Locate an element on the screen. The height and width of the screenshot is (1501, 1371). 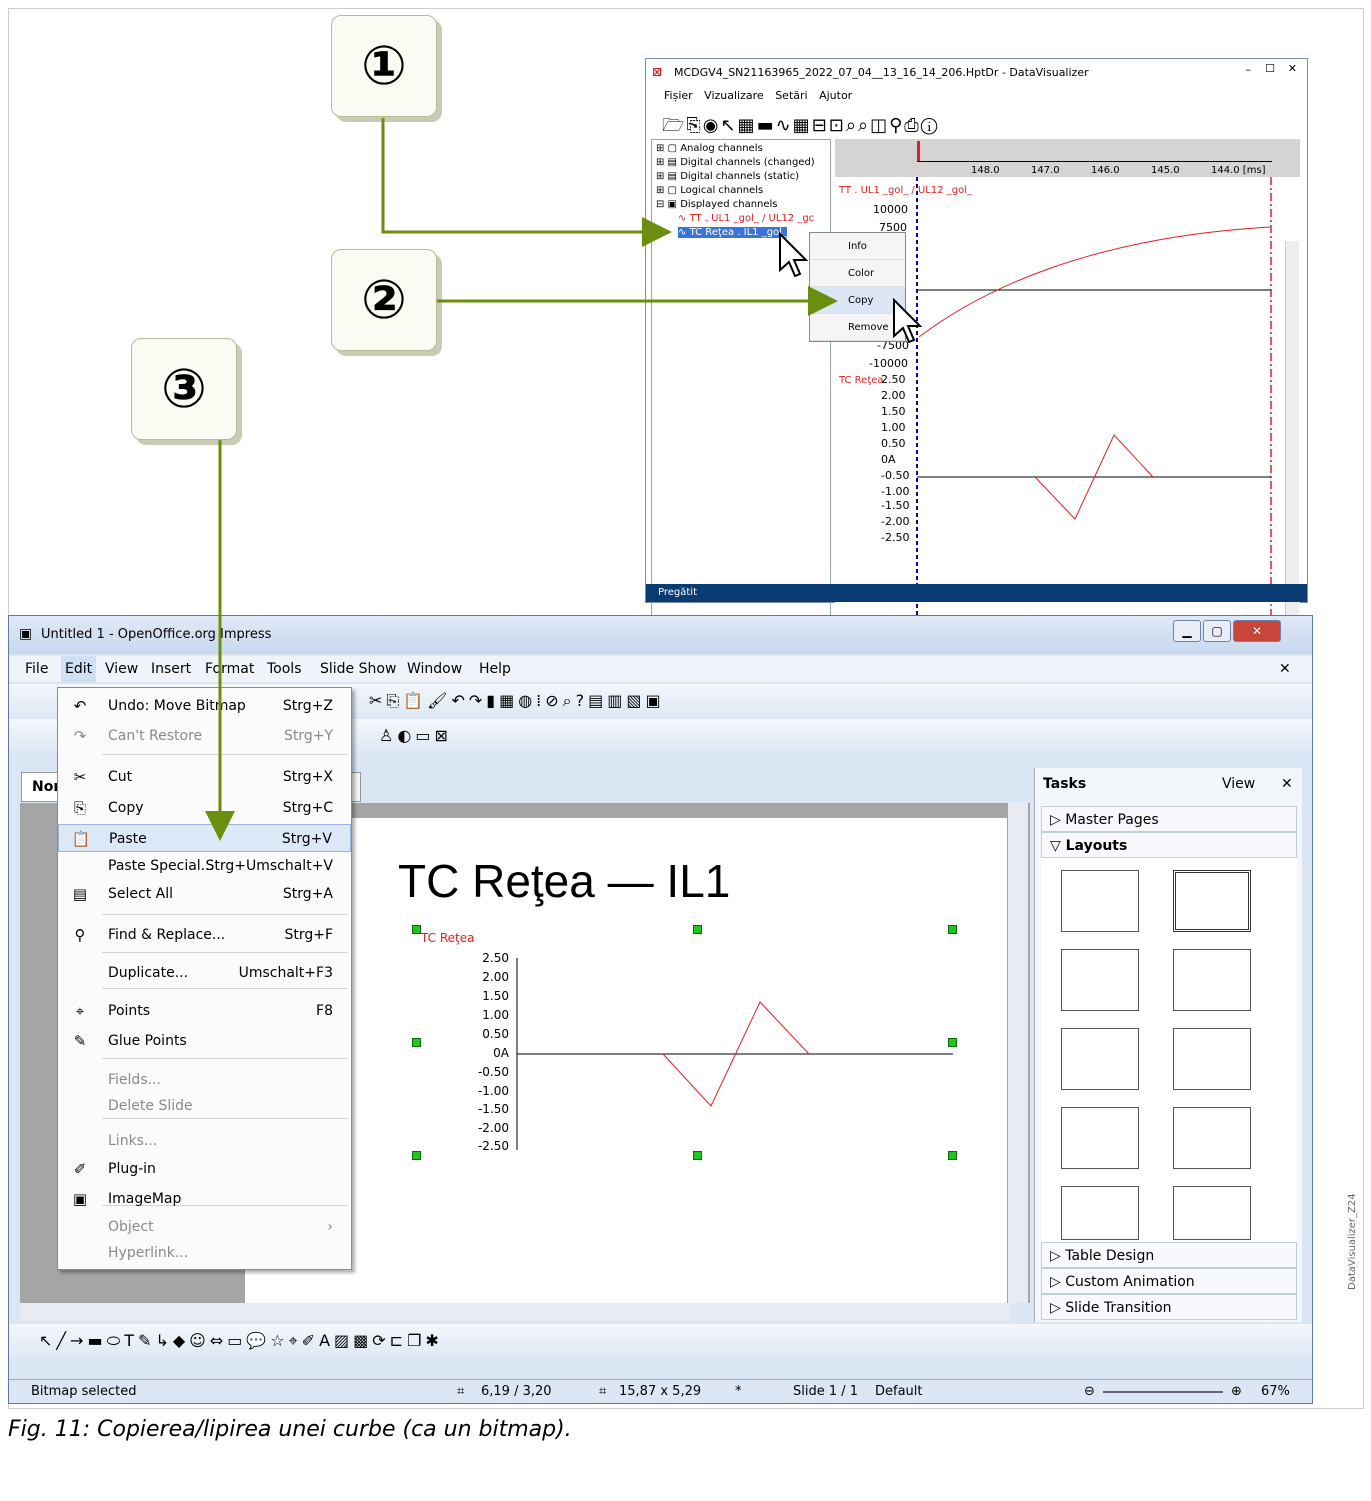
side-label: DataVisualizer_Z24 is located at coordinates (1352, 1241).